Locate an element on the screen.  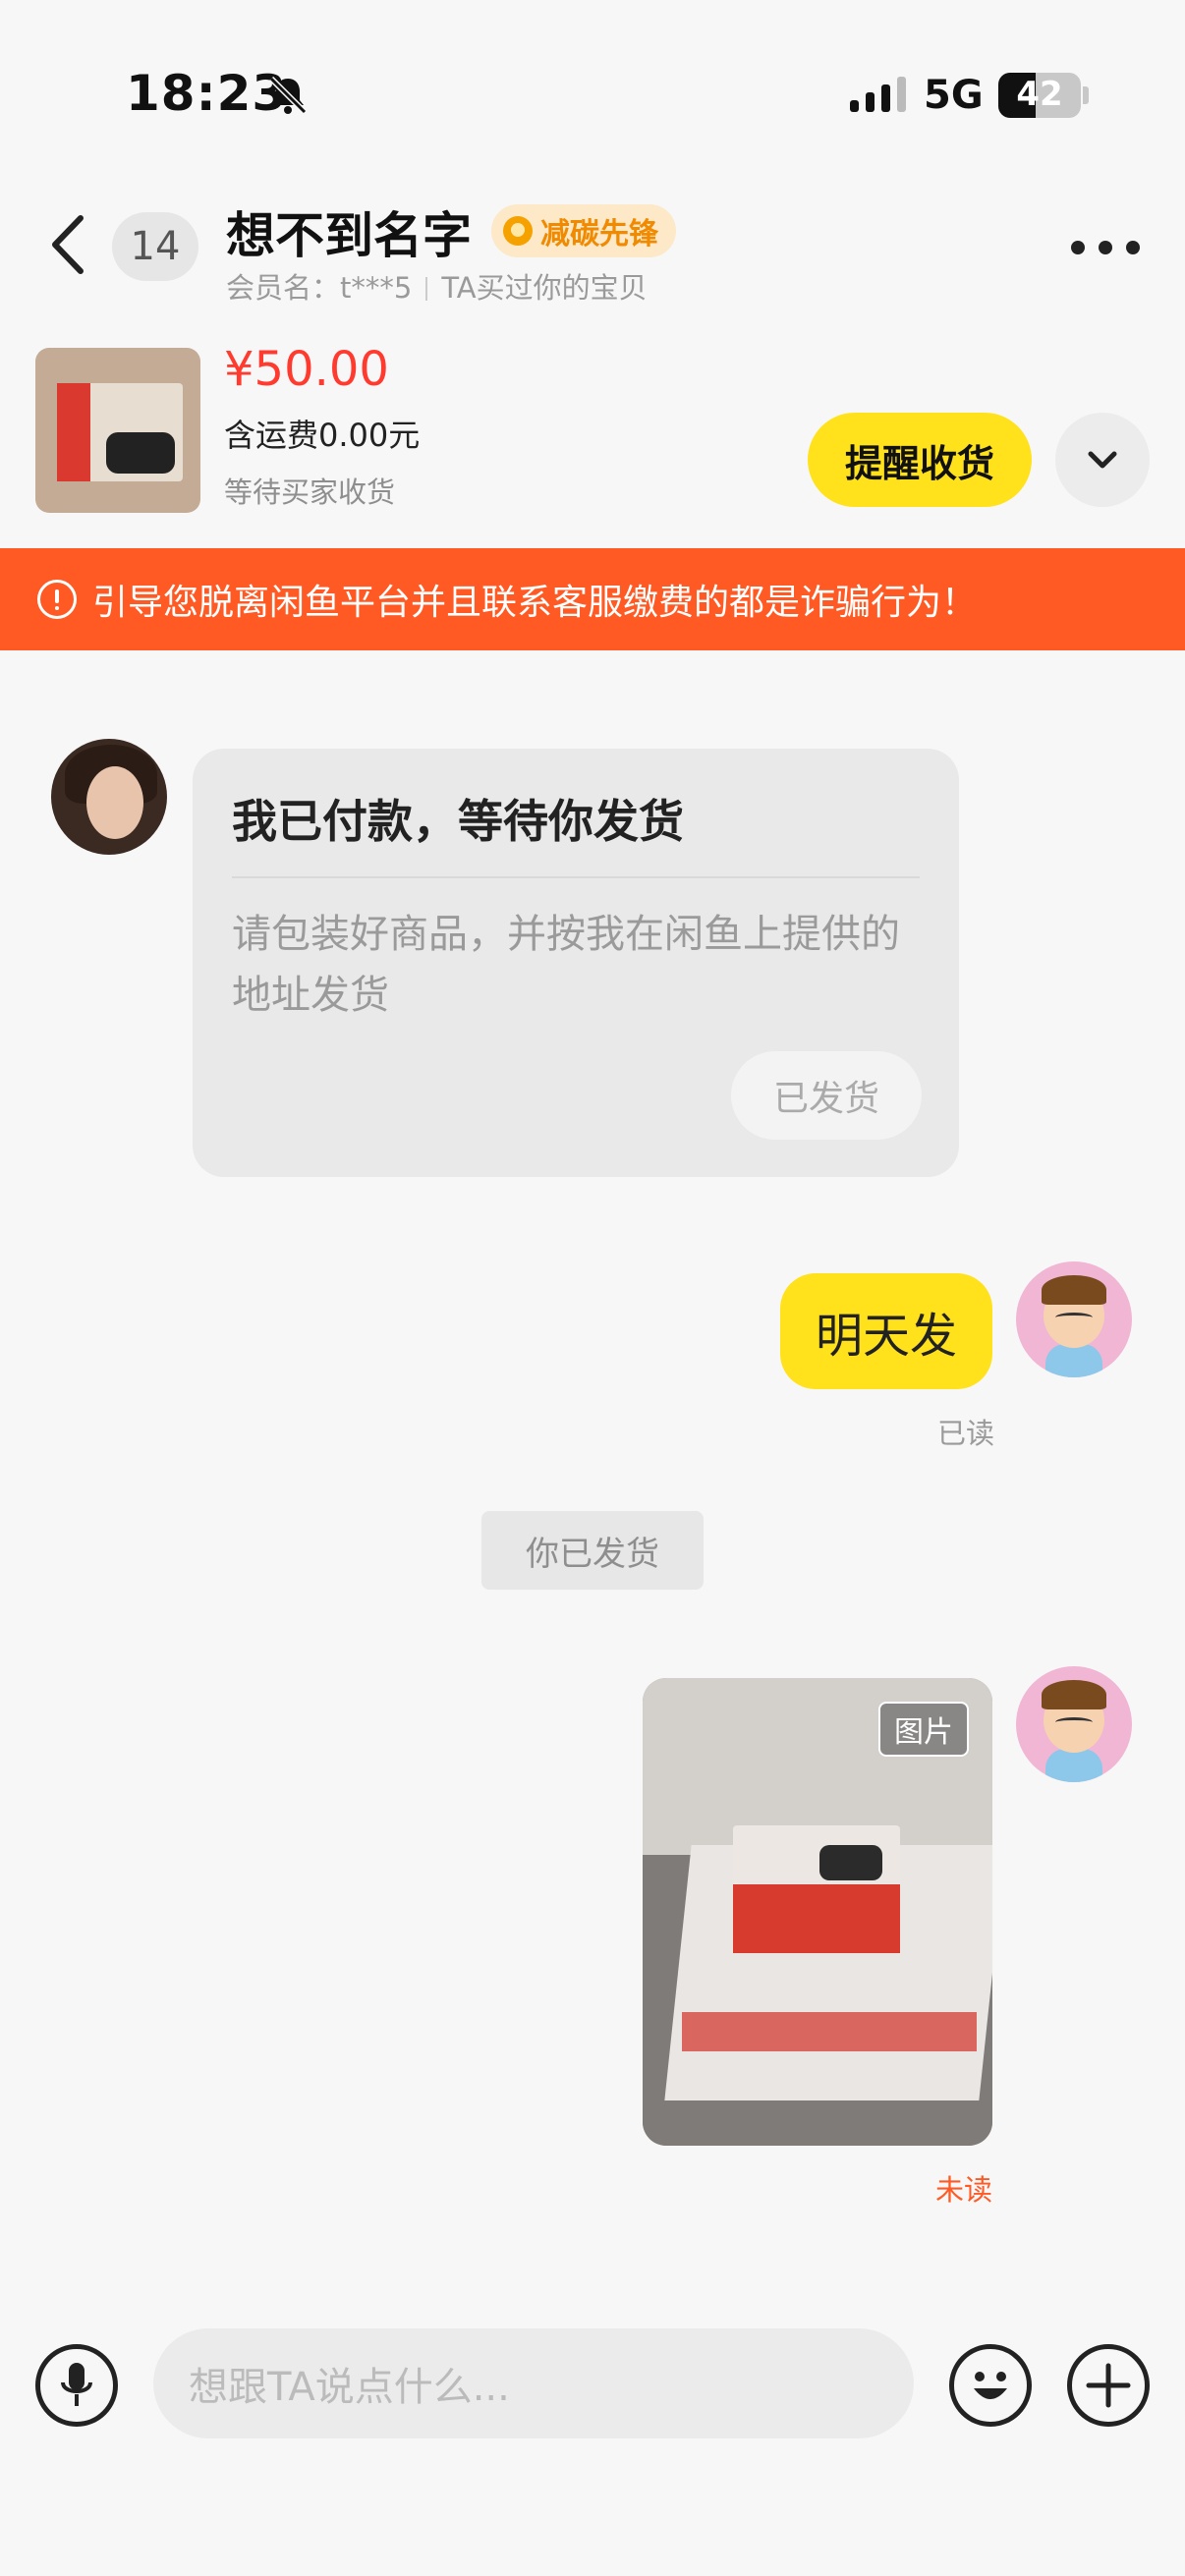
more-menu-icon is located at coordinates (1106, 247).